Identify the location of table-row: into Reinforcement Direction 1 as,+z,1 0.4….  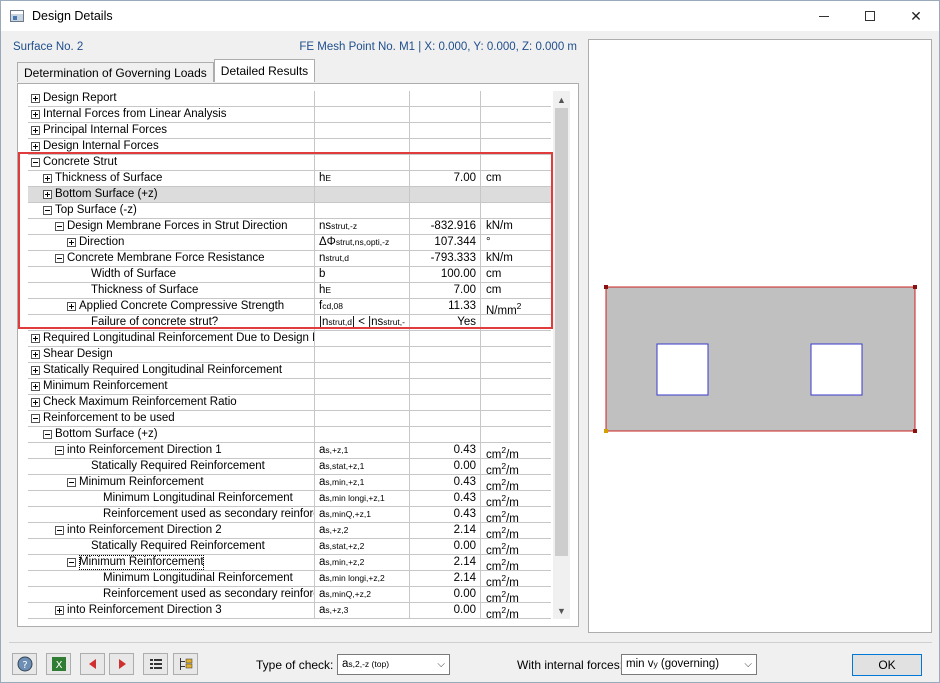
(289, 451).